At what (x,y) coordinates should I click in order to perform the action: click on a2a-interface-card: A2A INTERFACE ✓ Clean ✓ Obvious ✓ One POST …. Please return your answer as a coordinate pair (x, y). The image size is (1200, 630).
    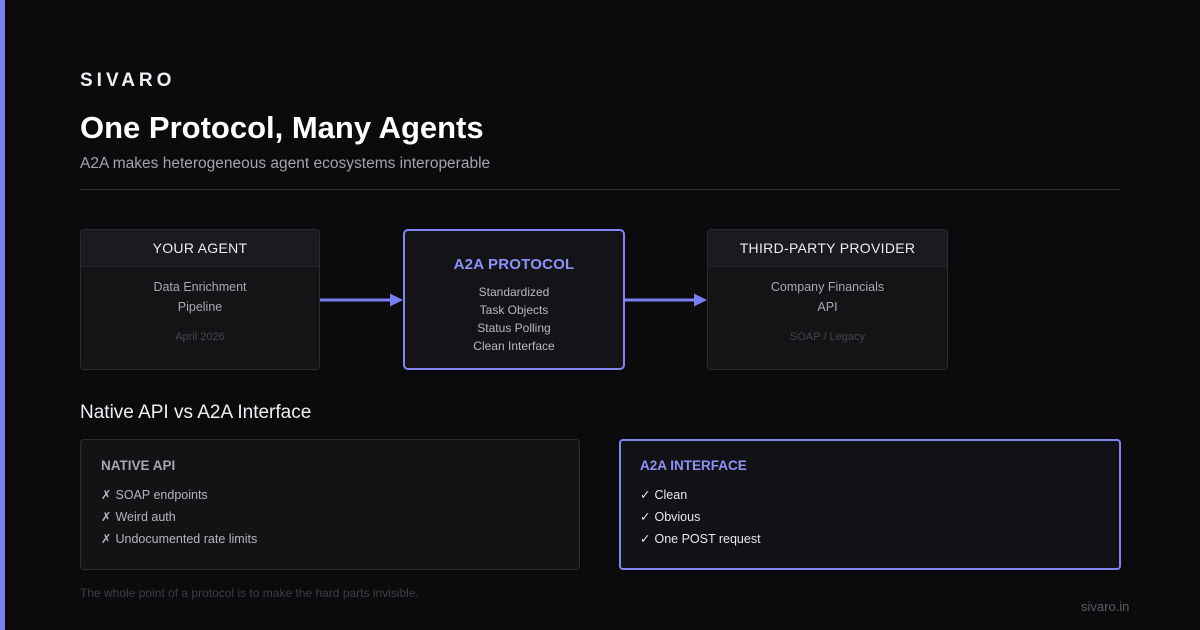
    Looking at the image, I should click on (870, 504).